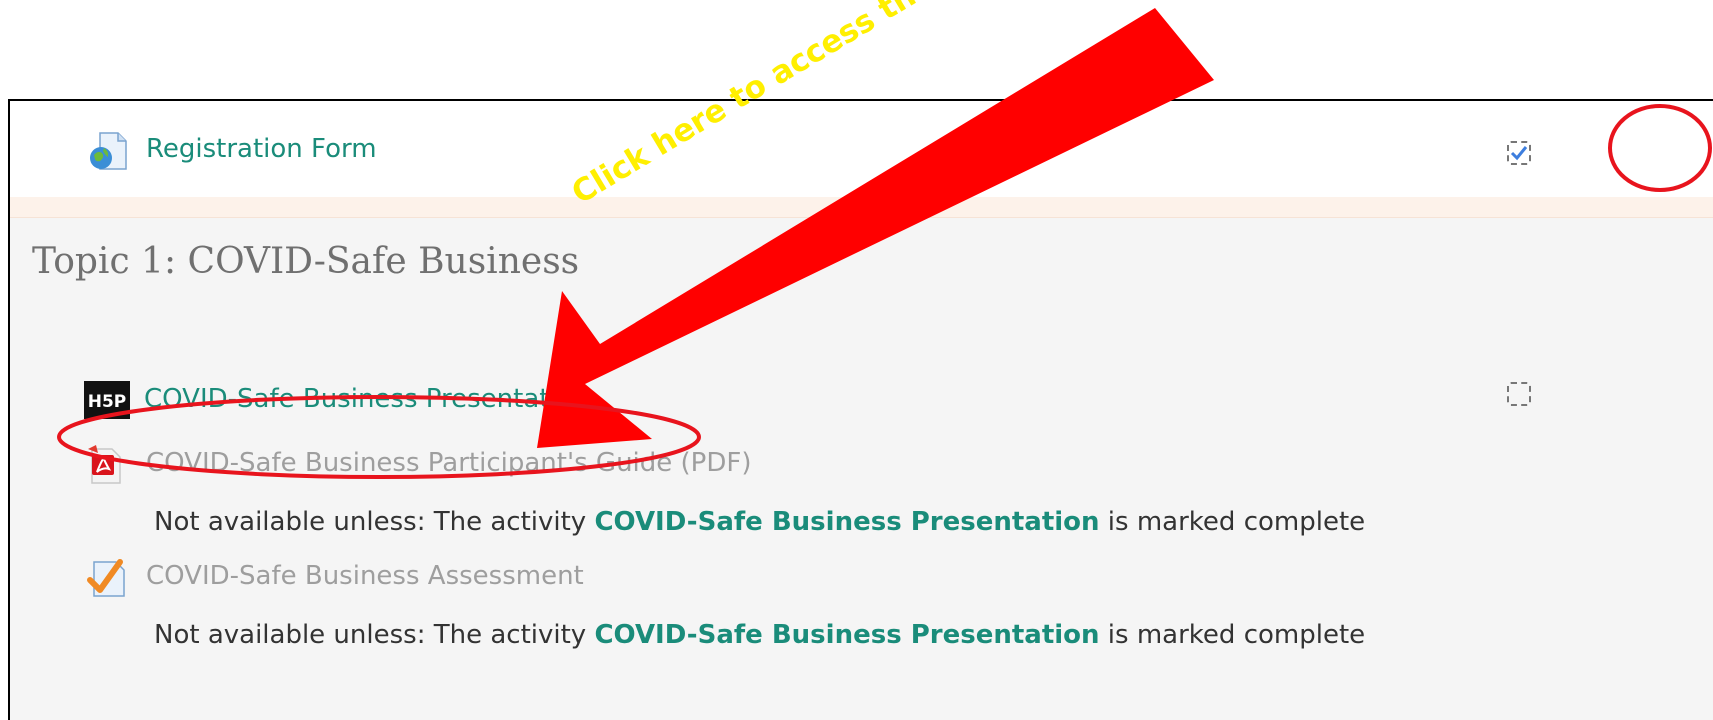 The height and width of the screenshot is (720, 1713). What do you see at coordinates (861, 207) in the screenshot?
I see `highlight-band` at bounding box center [861, 207].